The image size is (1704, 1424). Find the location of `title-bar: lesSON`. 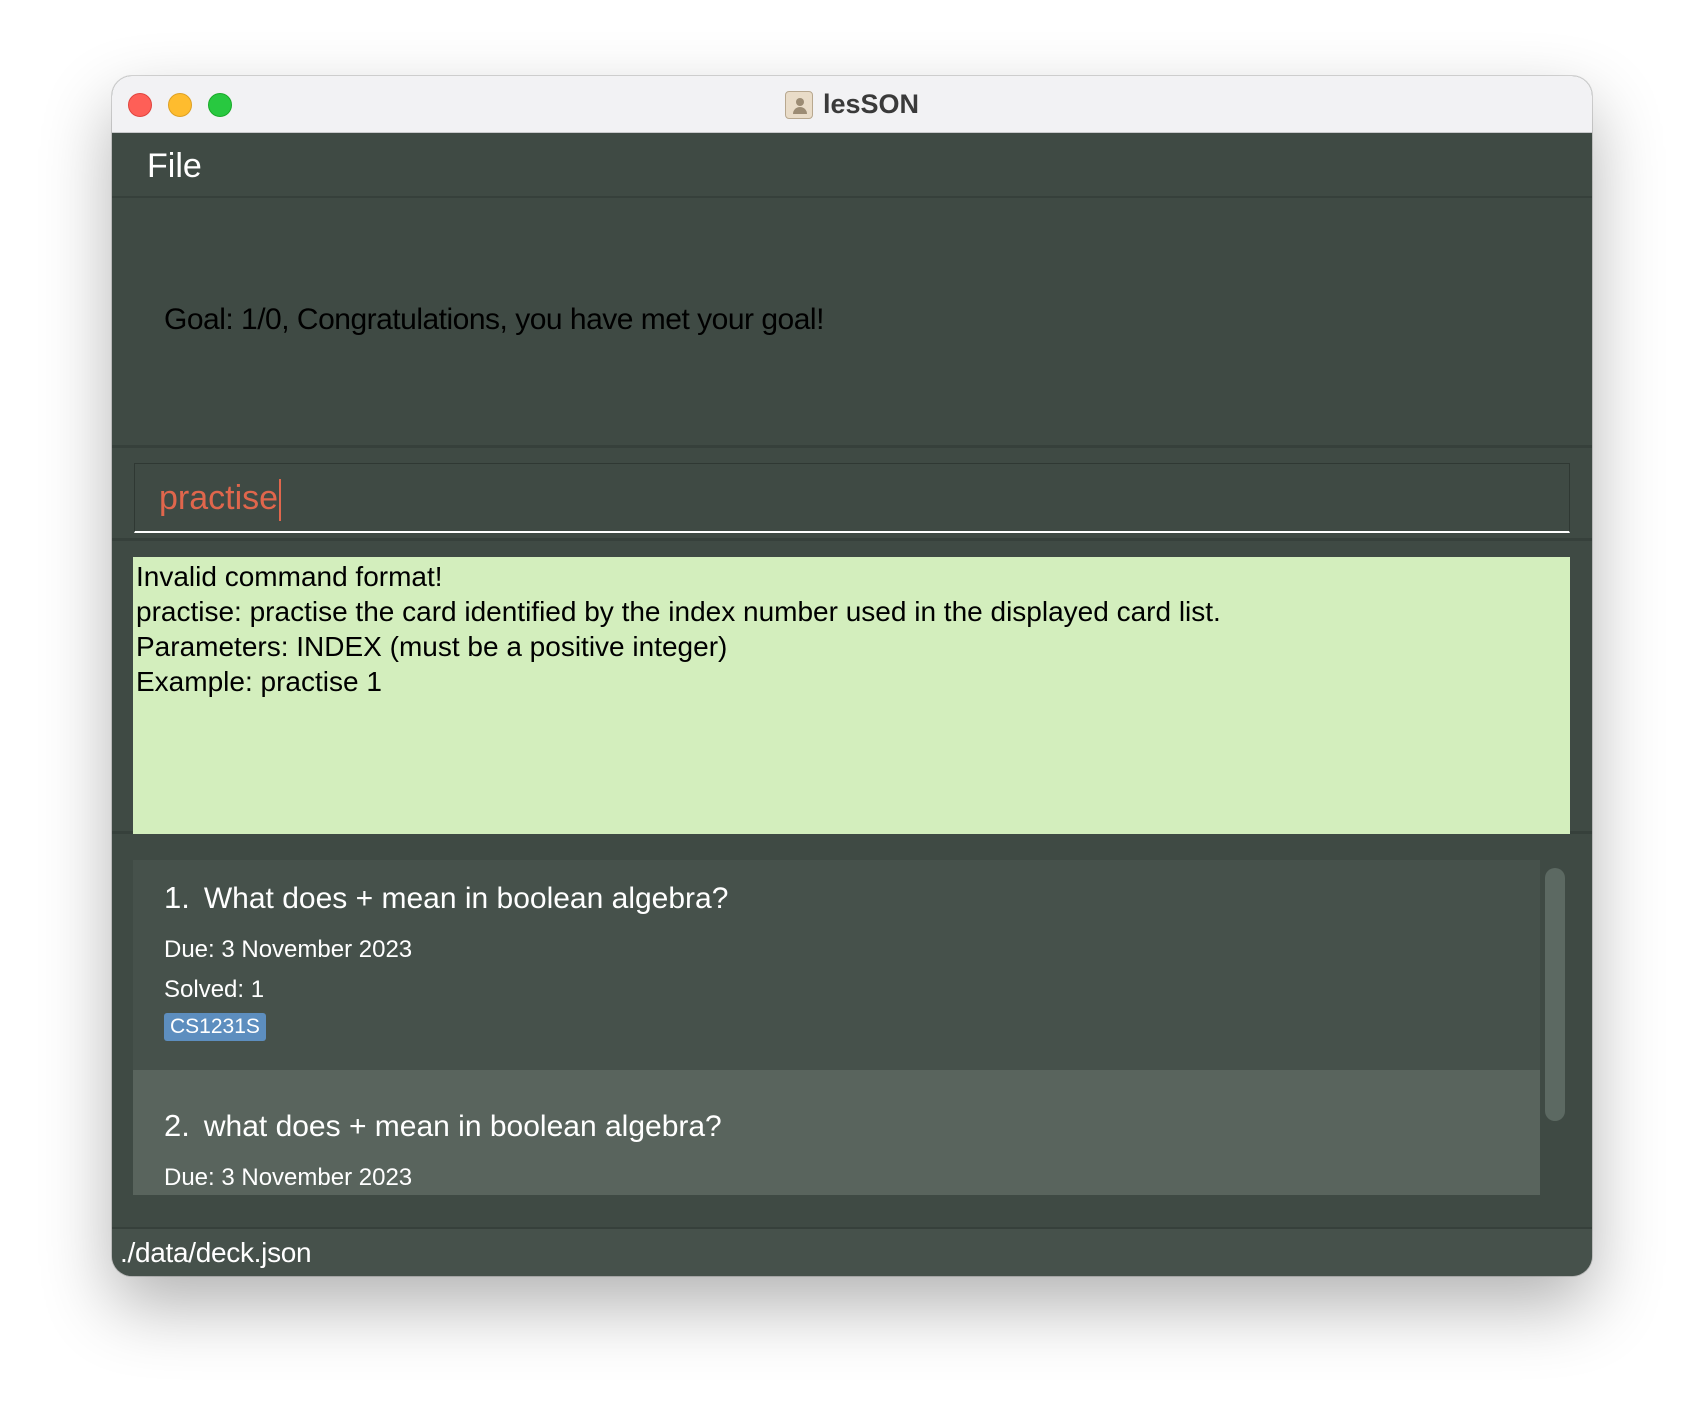

title-bar: lesSON is located at coordinates (852, 104).